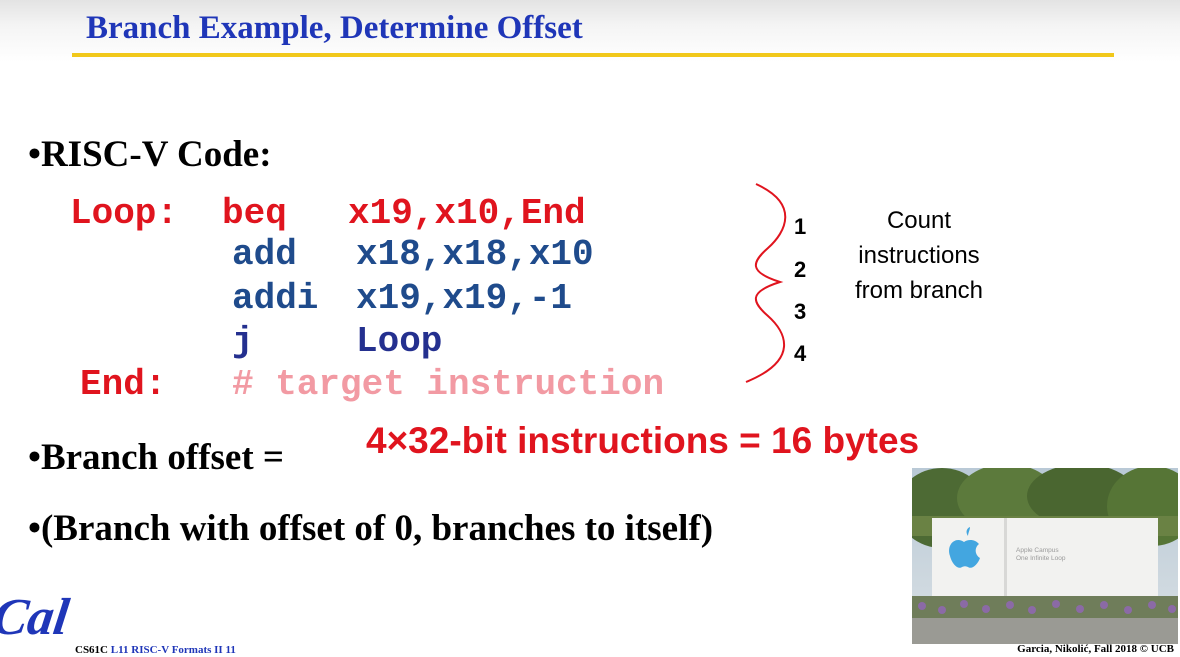  I want to click on count-number-3: 3, so click(800, 311).